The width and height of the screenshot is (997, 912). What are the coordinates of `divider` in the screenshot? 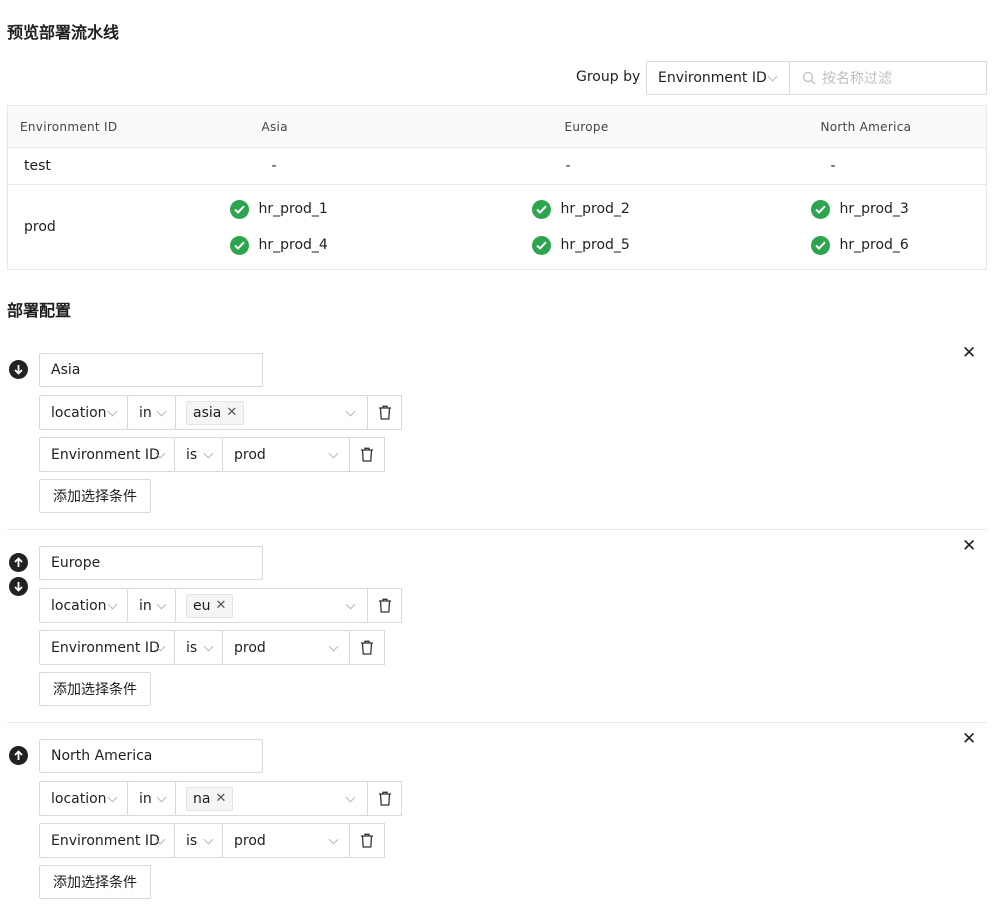 It's located at (497, 722).